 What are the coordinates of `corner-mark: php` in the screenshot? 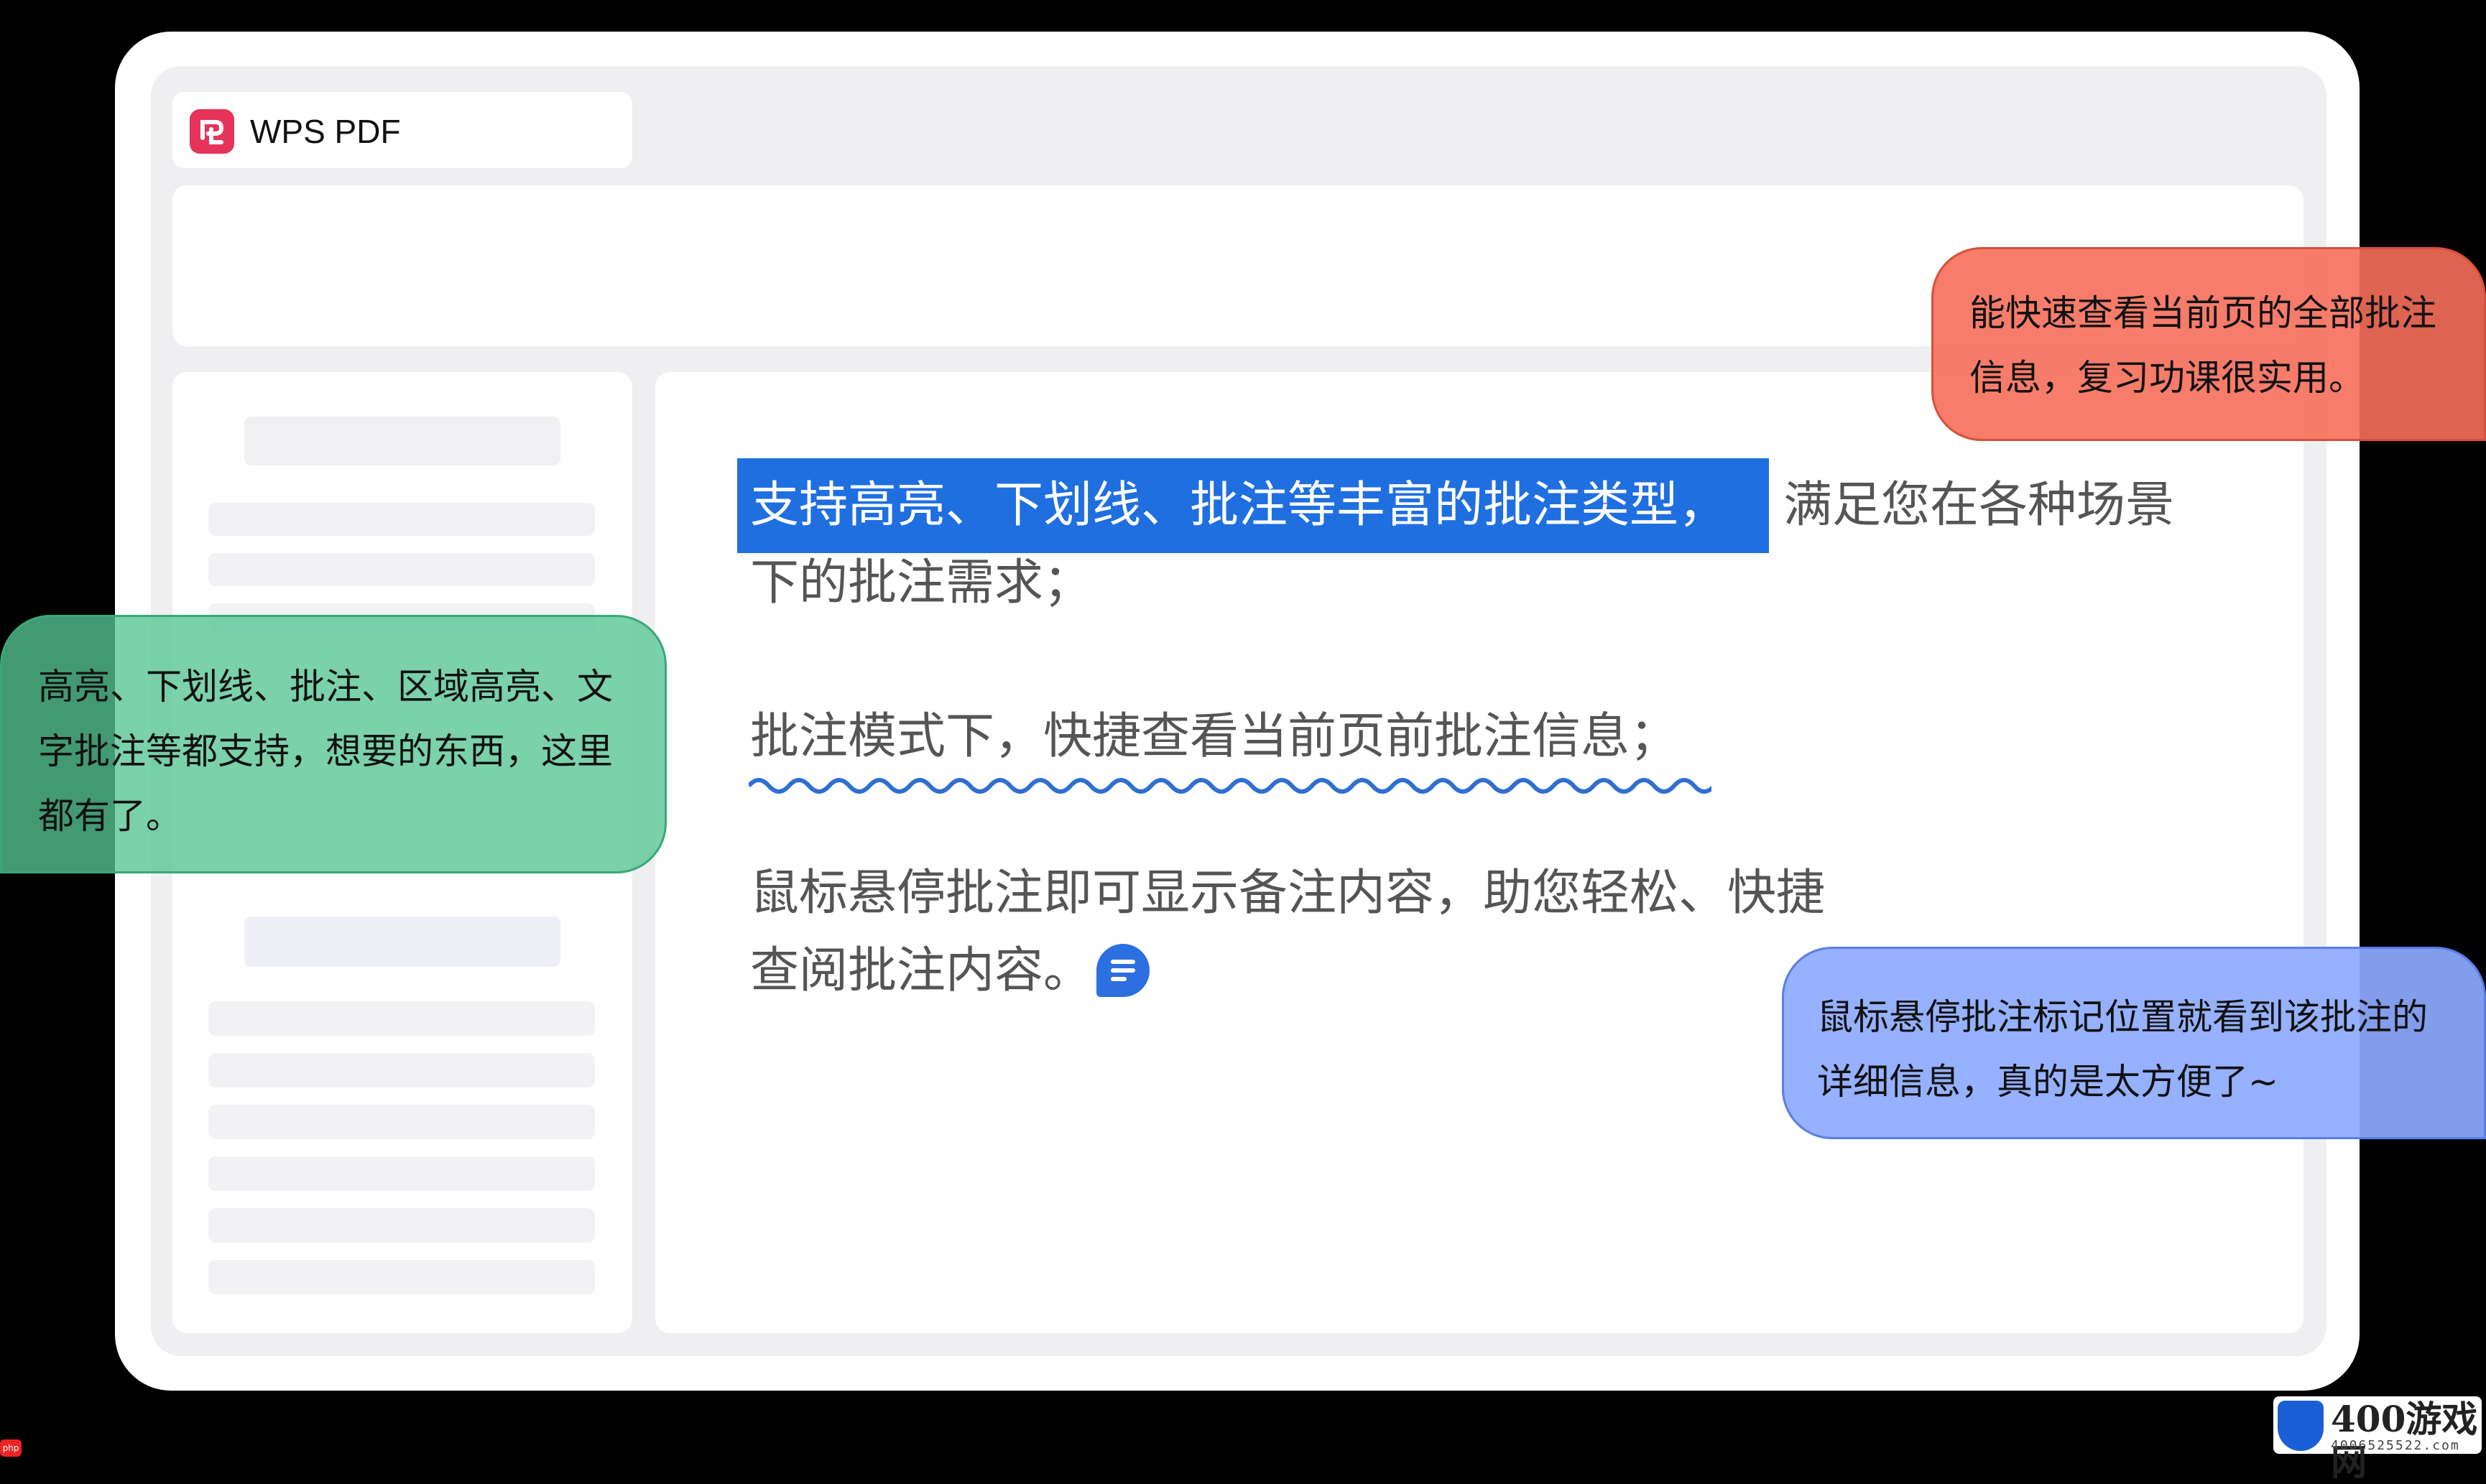 It's located at (11, 1448).